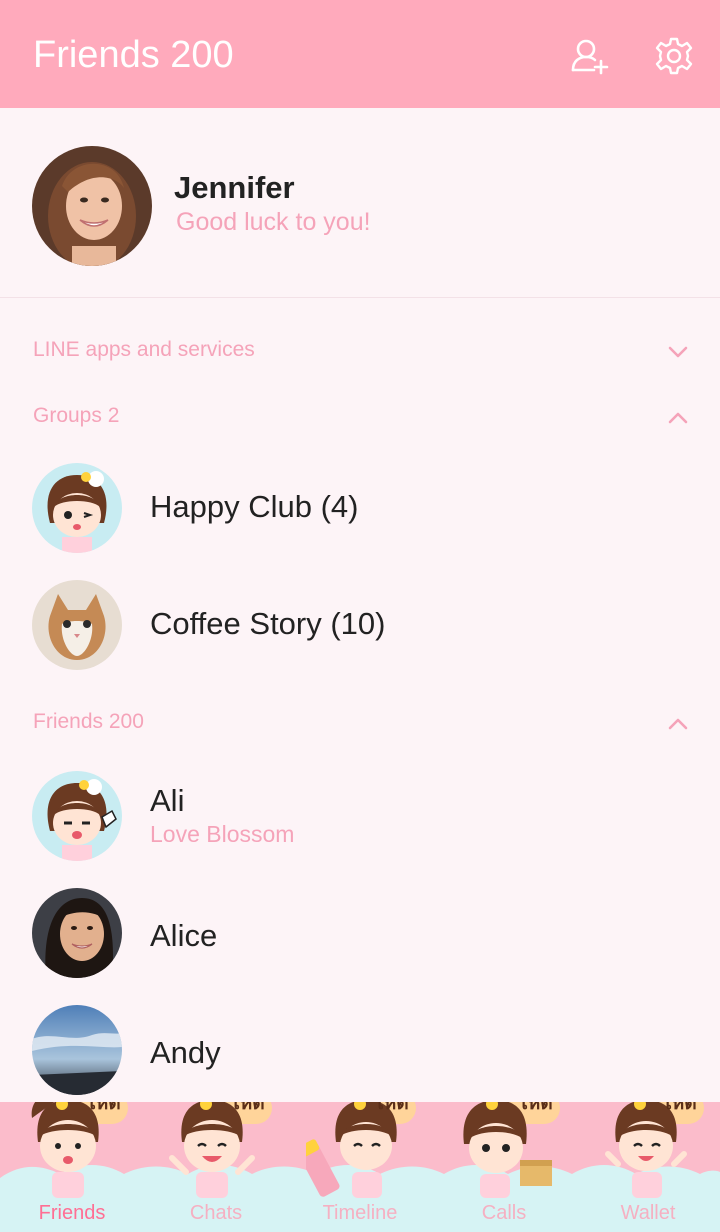  I want to click on group-name: Coffee Story (10), so click(268, 623).